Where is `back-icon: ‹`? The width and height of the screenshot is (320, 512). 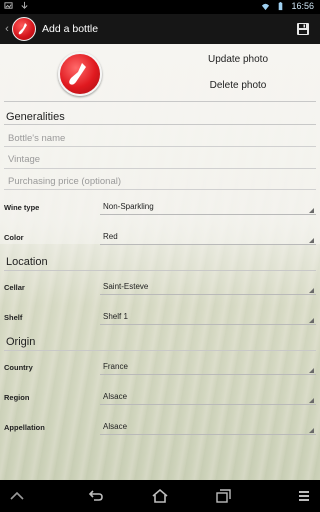 back-icon: ‹ is located at coordinates (7, 29).